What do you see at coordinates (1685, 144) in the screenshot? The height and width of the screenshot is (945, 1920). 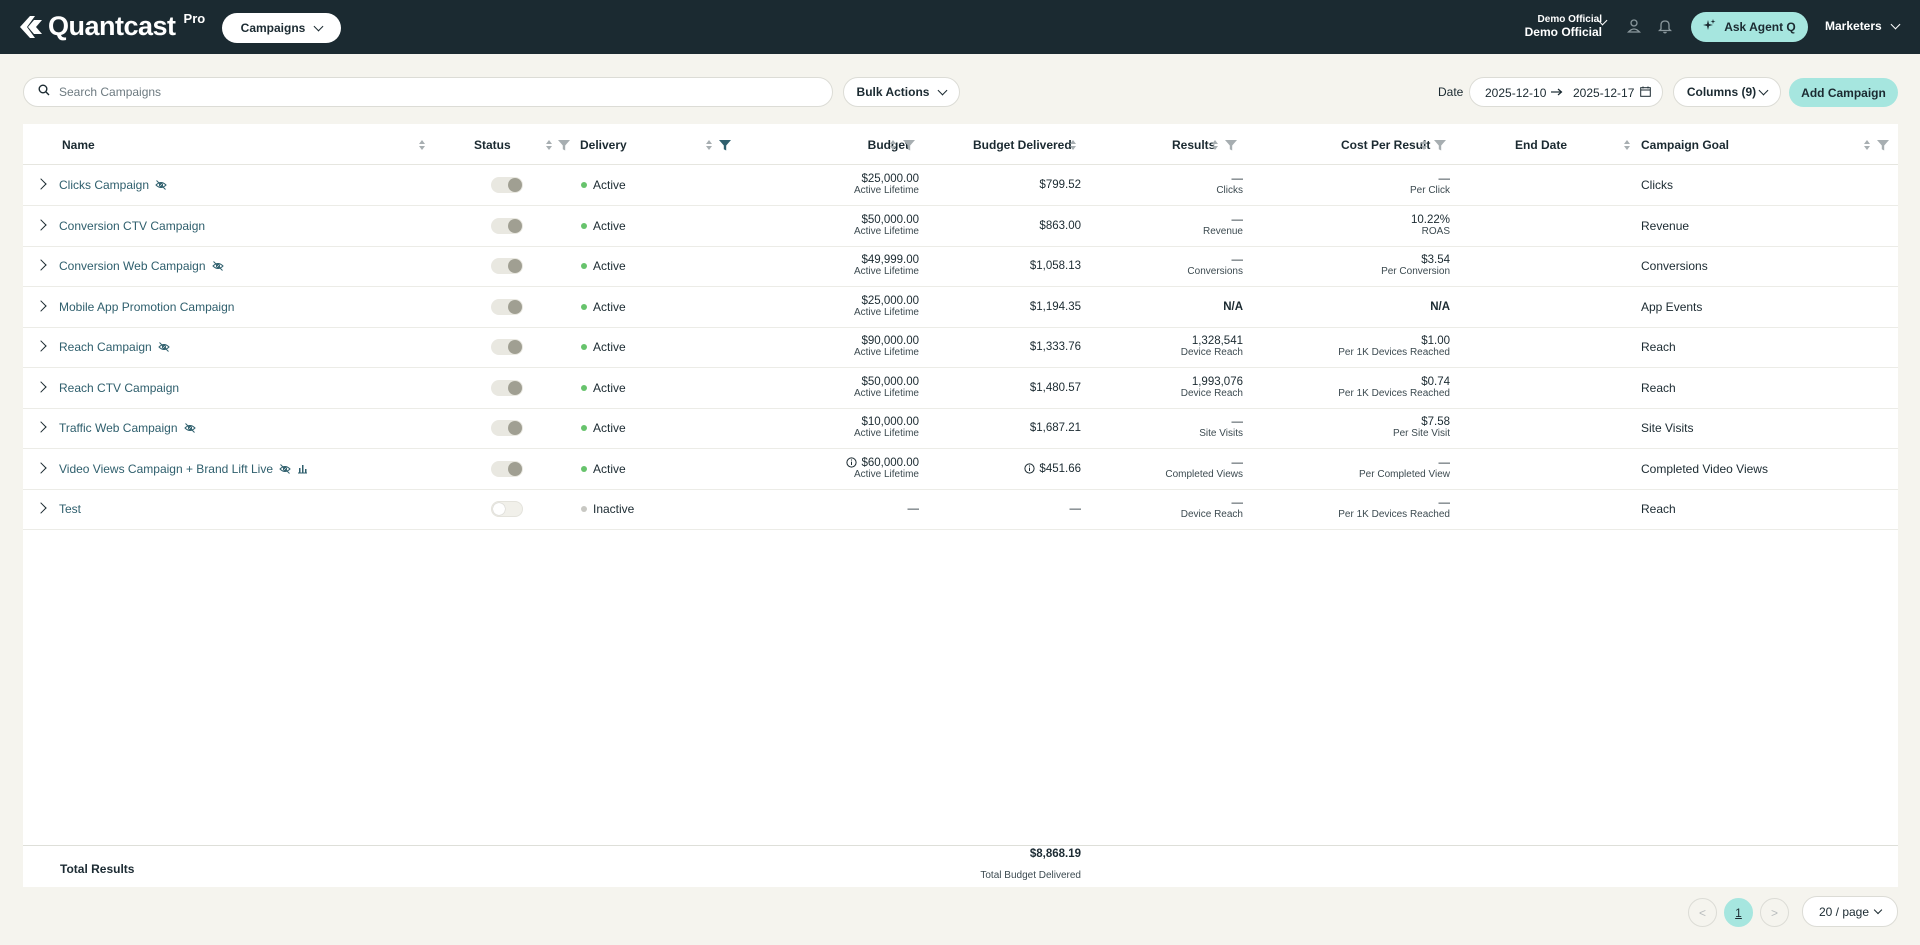 I see `col-campaign-goal: Campaign Goal` at bounding box center [1685, 144].